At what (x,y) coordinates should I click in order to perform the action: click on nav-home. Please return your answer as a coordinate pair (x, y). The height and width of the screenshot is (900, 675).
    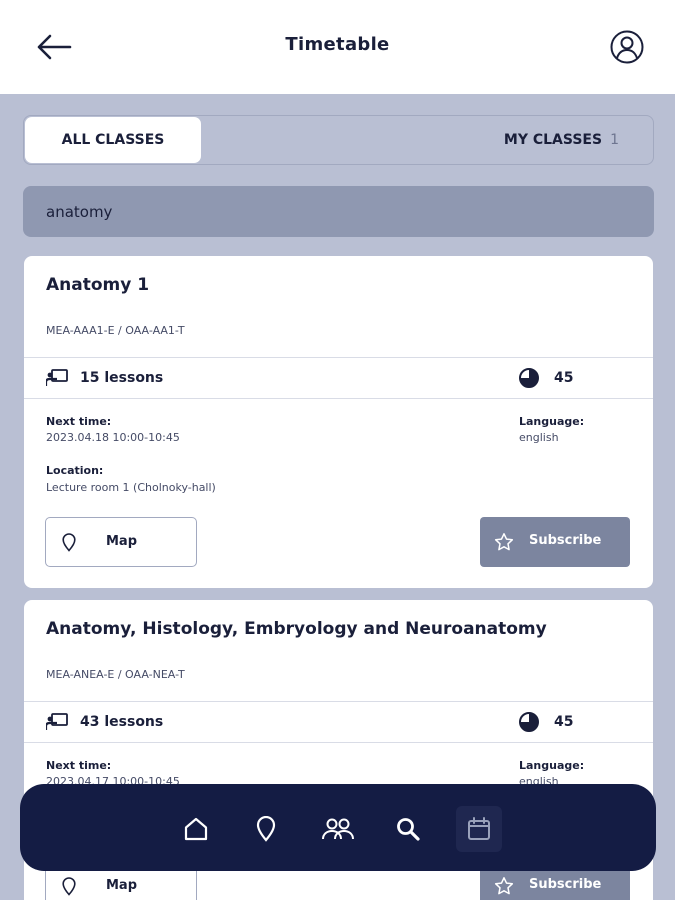
    Looking at the image, I should click on (196, 829).